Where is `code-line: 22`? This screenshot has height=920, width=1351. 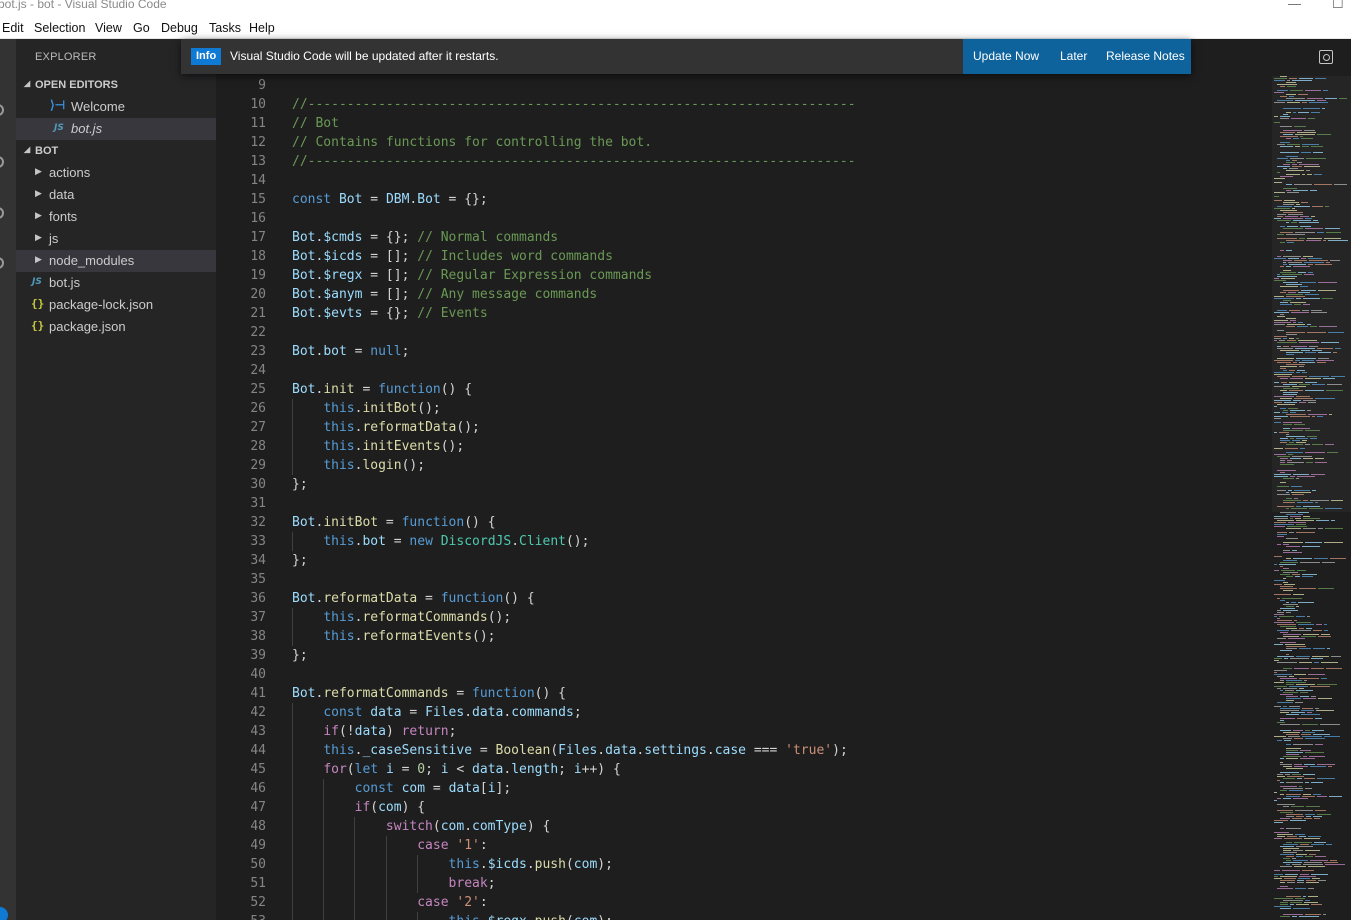 code-line: 22 is located at coordinates (741, 332).